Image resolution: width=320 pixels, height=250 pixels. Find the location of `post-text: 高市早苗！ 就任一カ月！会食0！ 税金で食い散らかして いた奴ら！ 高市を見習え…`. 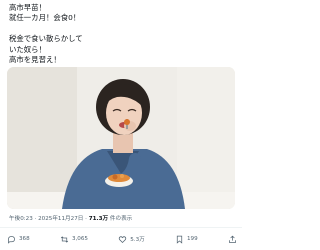

post-text: 高市早苗！ 就任一カ月！会食0！ 税金で食い散らかして いた奴ら！ 高市を見習え… is located at coordinates (46, 34).